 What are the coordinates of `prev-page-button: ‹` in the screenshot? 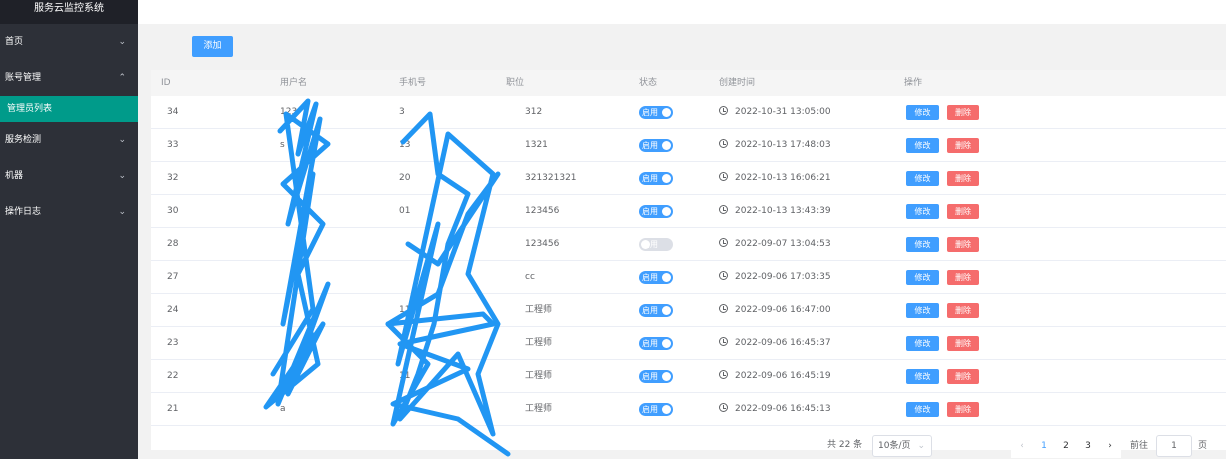 It's located at (1022, 446).